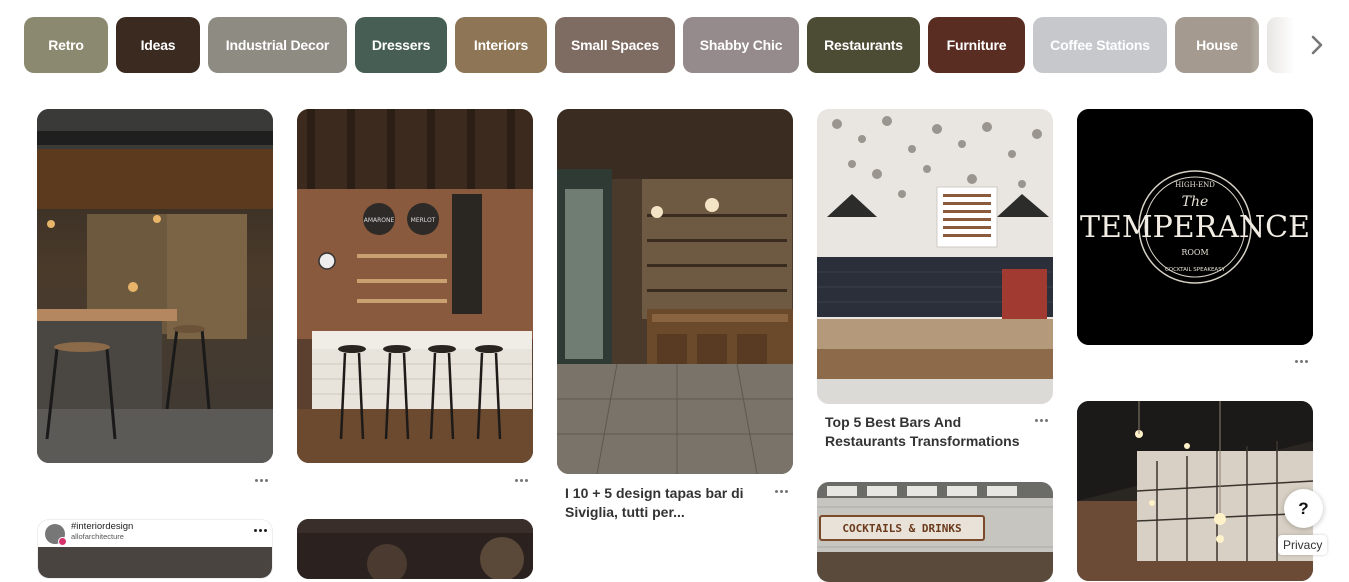 This screenshot has width=1349, height=582. Describe the element at coordinates (1194, 252) in the screenshot. I see `logo-room-text: ROOM` at that location.